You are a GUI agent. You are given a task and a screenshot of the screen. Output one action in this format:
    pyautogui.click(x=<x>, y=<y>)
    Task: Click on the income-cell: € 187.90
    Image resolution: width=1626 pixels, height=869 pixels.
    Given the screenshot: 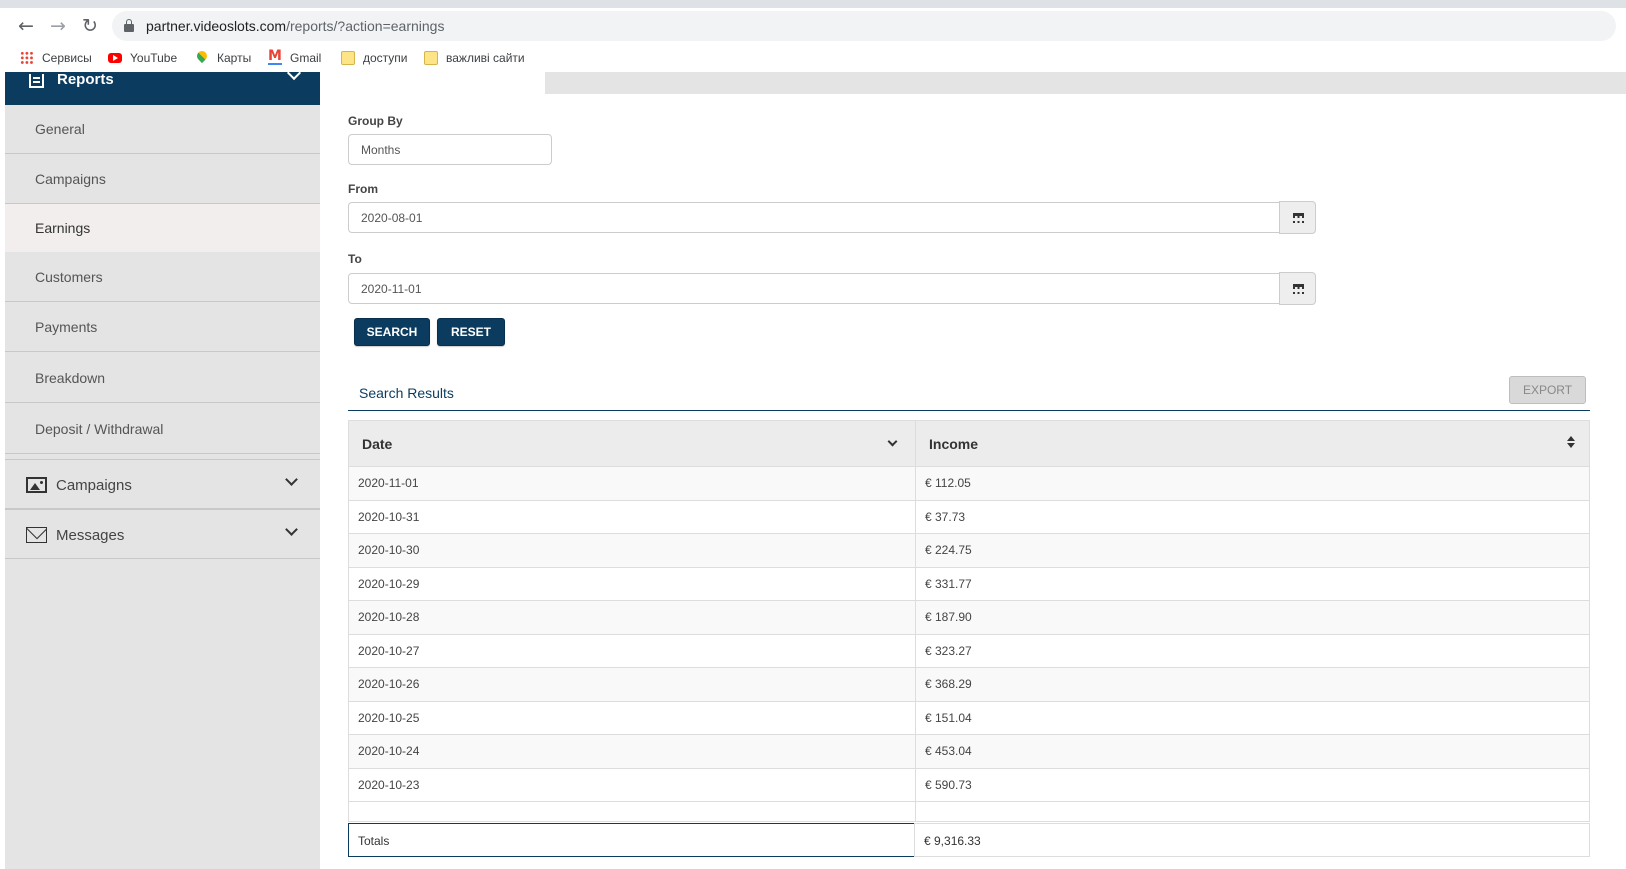 What is the action you would take?
    pyautogui.click(x=1252, y=617)
    